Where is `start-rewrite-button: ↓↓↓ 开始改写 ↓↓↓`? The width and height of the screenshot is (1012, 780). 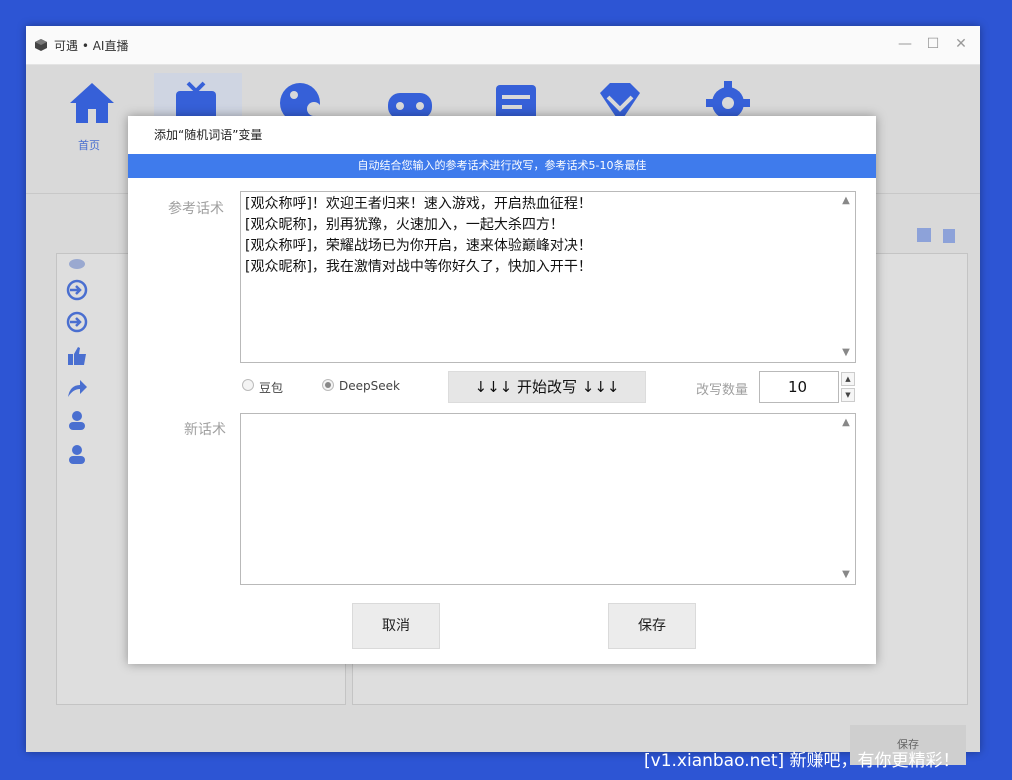
start-rewrite-button: ↓↓↓ 开始改写 ↓↓↓ is located at coordinates (547, 387).